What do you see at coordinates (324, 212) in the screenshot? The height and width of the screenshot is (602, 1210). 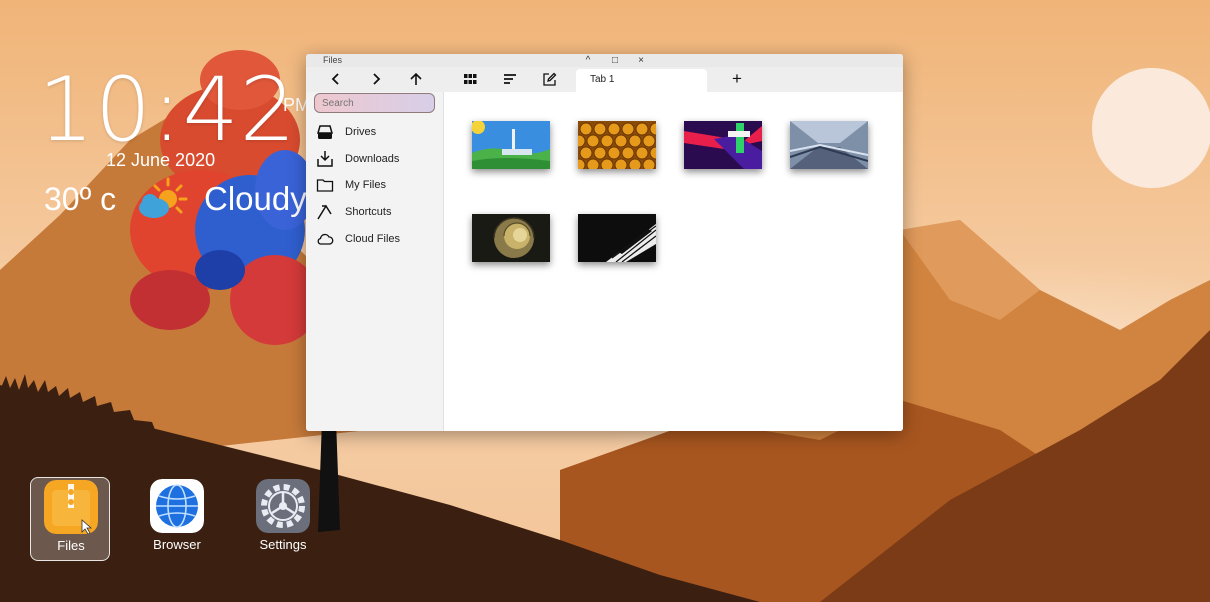 I see `shortcut-icon` at bounding box center [324, 212].